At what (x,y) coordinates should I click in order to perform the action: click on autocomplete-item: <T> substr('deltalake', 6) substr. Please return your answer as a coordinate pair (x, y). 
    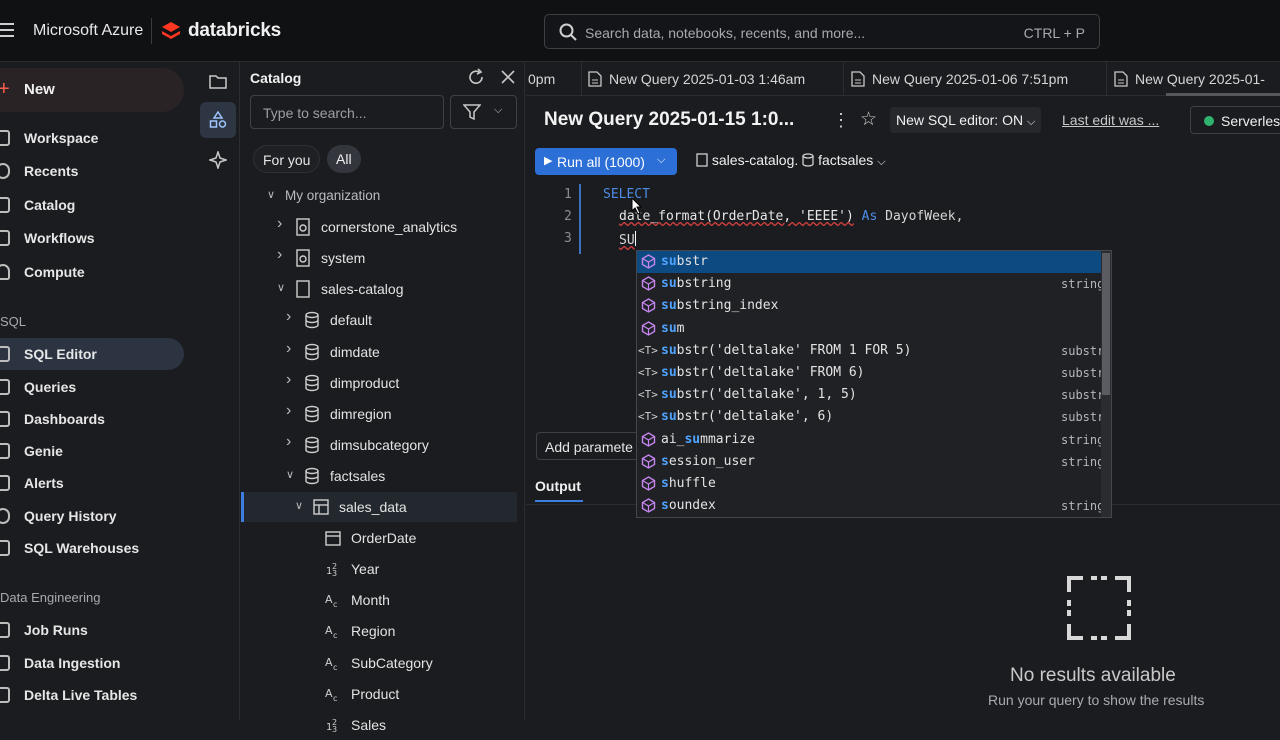
    Looking at the image, I should click on (870, 417).